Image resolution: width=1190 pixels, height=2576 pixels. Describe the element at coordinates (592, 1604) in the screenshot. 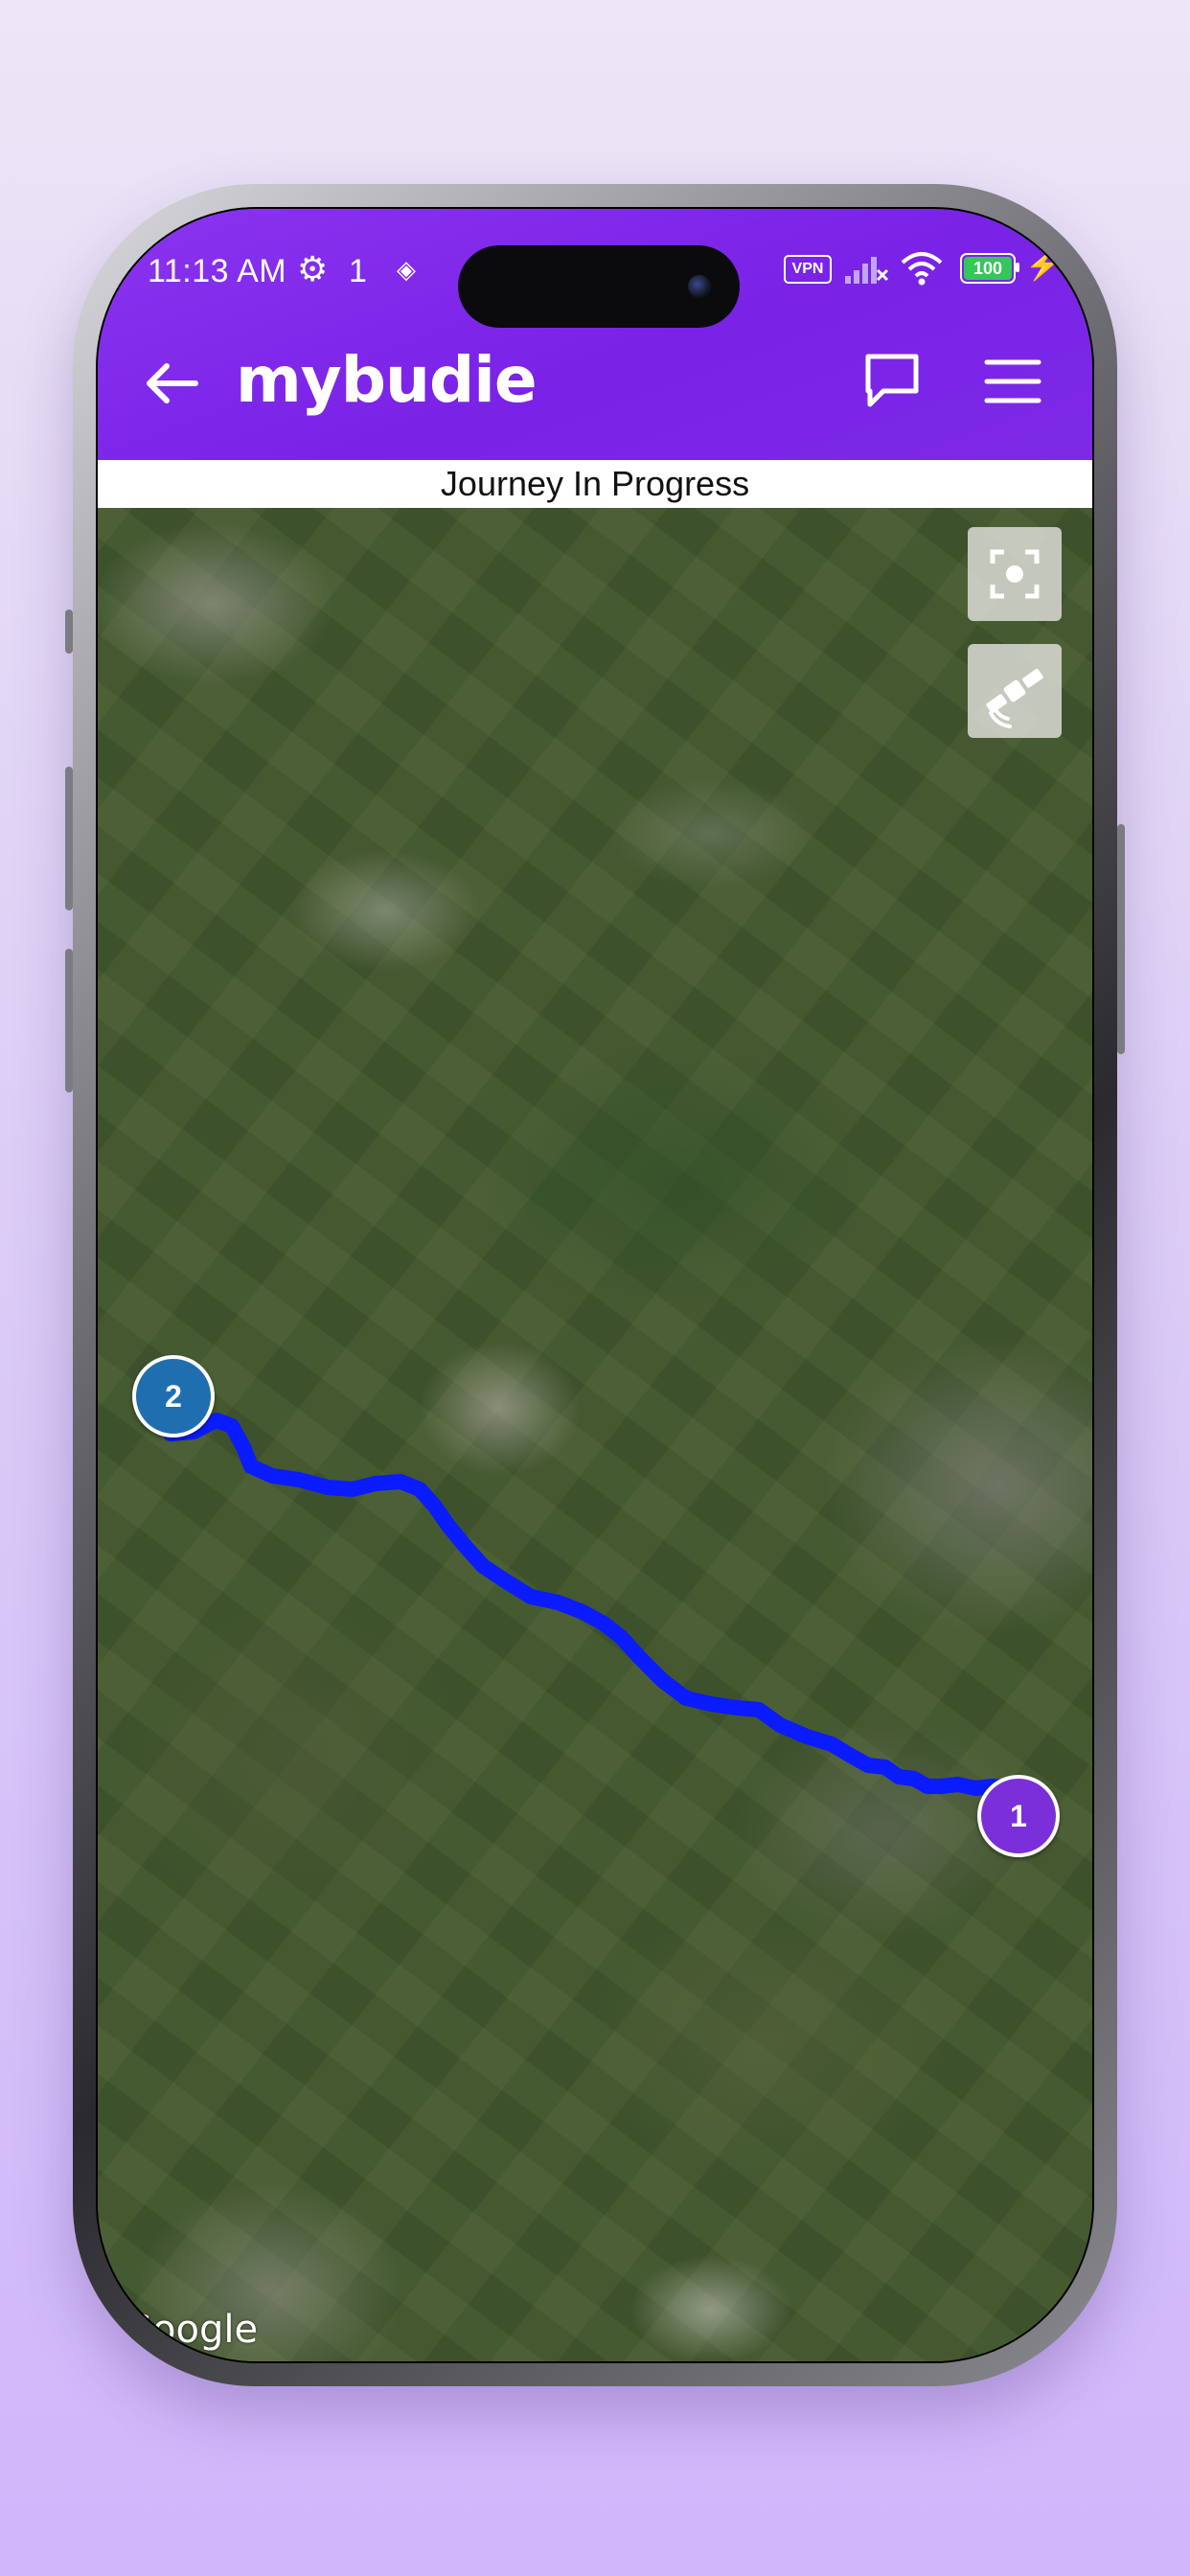

I see `route-path` at that location.